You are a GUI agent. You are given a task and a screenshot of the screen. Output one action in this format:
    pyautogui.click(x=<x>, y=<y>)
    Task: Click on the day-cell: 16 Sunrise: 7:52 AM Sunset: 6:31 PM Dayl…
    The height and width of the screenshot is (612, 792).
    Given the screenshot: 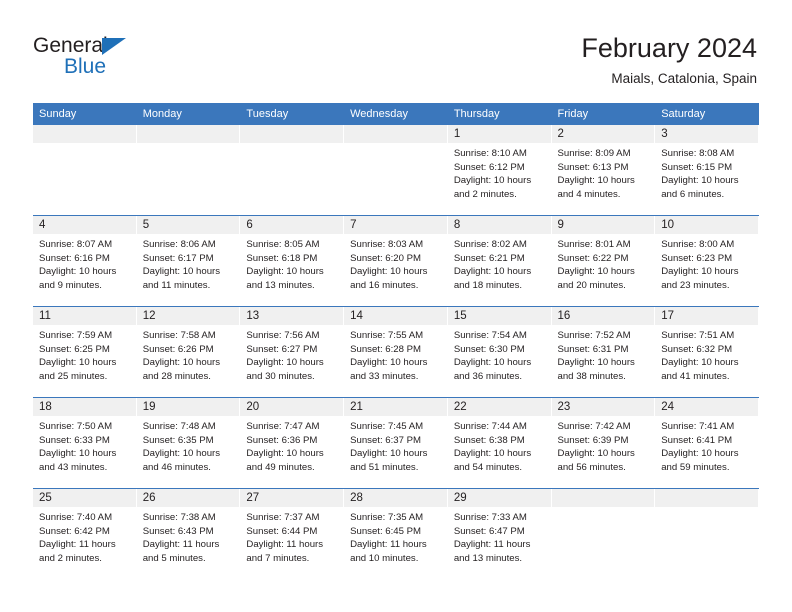 What is the action you would take?
    pyautogui.click(x=603, y=352)
    